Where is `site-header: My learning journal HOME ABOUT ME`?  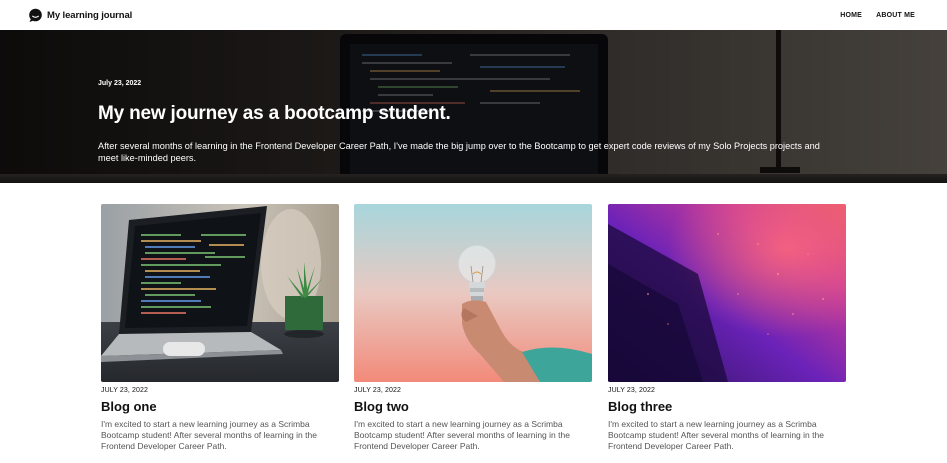
site-header: My learning journal HOME ABOUT ME is located at coordinates (473, 15).